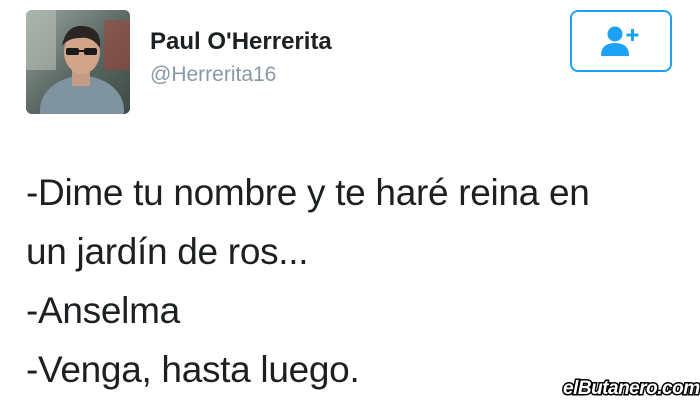  I want to click on tweet-line: -Dime tu nombre y te haré reina en, so click(308, 192).